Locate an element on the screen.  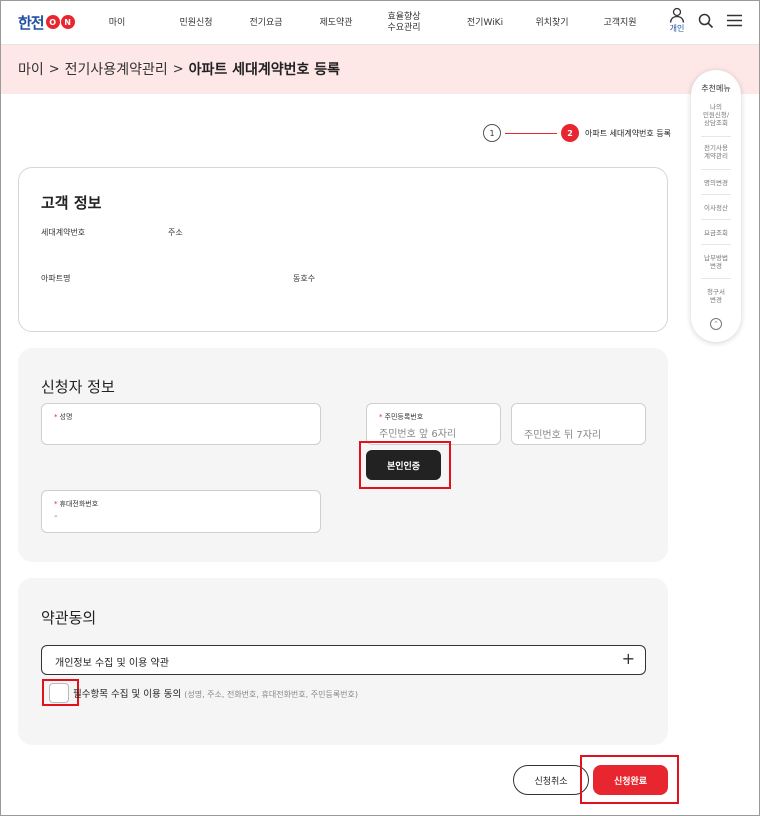
nav-location: 위치찾기 is located at coordinates (552, 23).